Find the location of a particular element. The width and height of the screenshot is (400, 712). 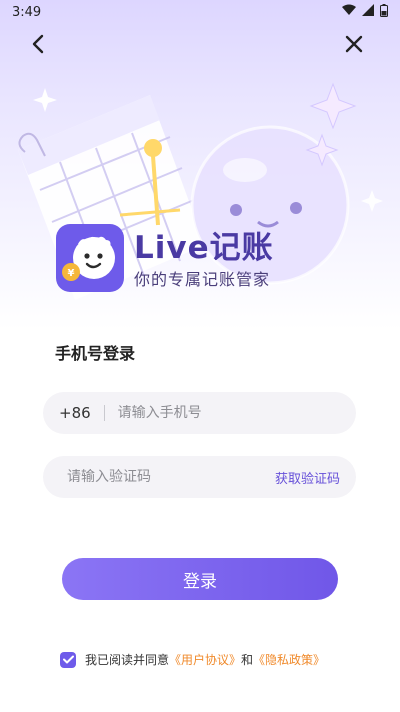

get-code-button: 获取验证码 is located at coordinates (307, 477).